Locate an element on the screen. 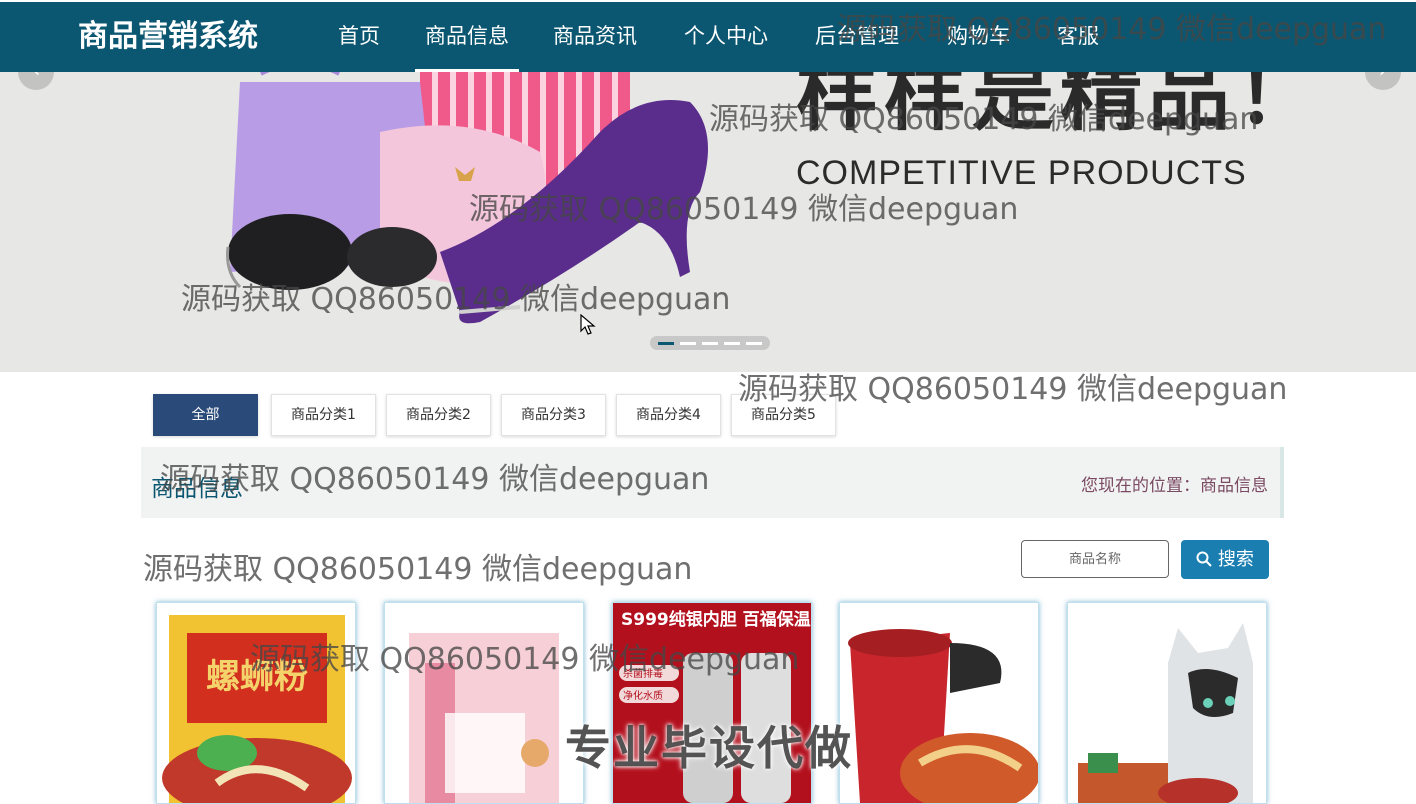 Image resolution: width=1416 pixels, height=804 pixels. product-image-text: S999纯银内胆 百福保温杯 is located at coordinates (716, 619).